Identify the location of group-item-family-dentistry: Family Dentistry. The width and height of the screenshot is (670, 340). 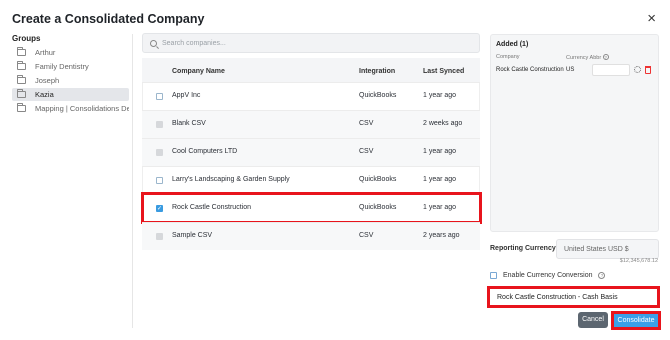
(70, 66).